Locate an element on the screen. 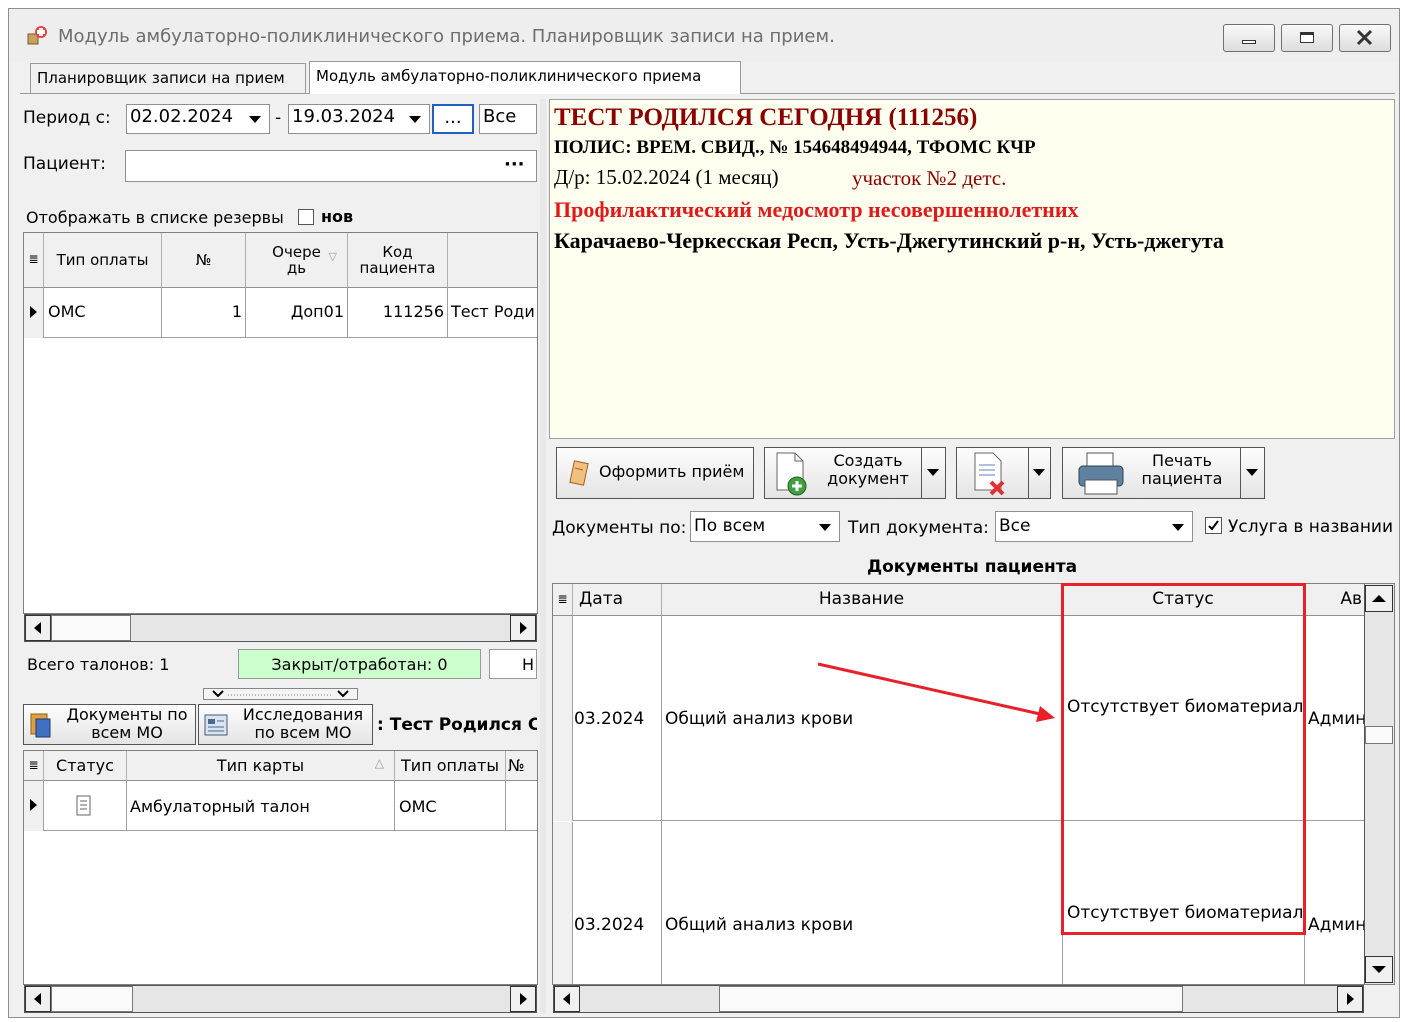 The height and width of the screenshot is (1022, 1405). col-card-status: Статус is located at coordinates (85, 766).